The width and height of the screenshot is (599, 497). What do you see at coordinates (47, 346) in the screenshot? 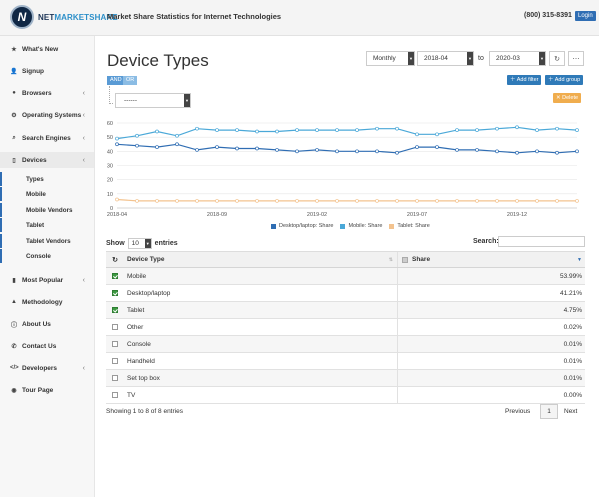
I see `sidebar-item-contact-us: ✆ Contact Us` at bounding box center [47, 346].